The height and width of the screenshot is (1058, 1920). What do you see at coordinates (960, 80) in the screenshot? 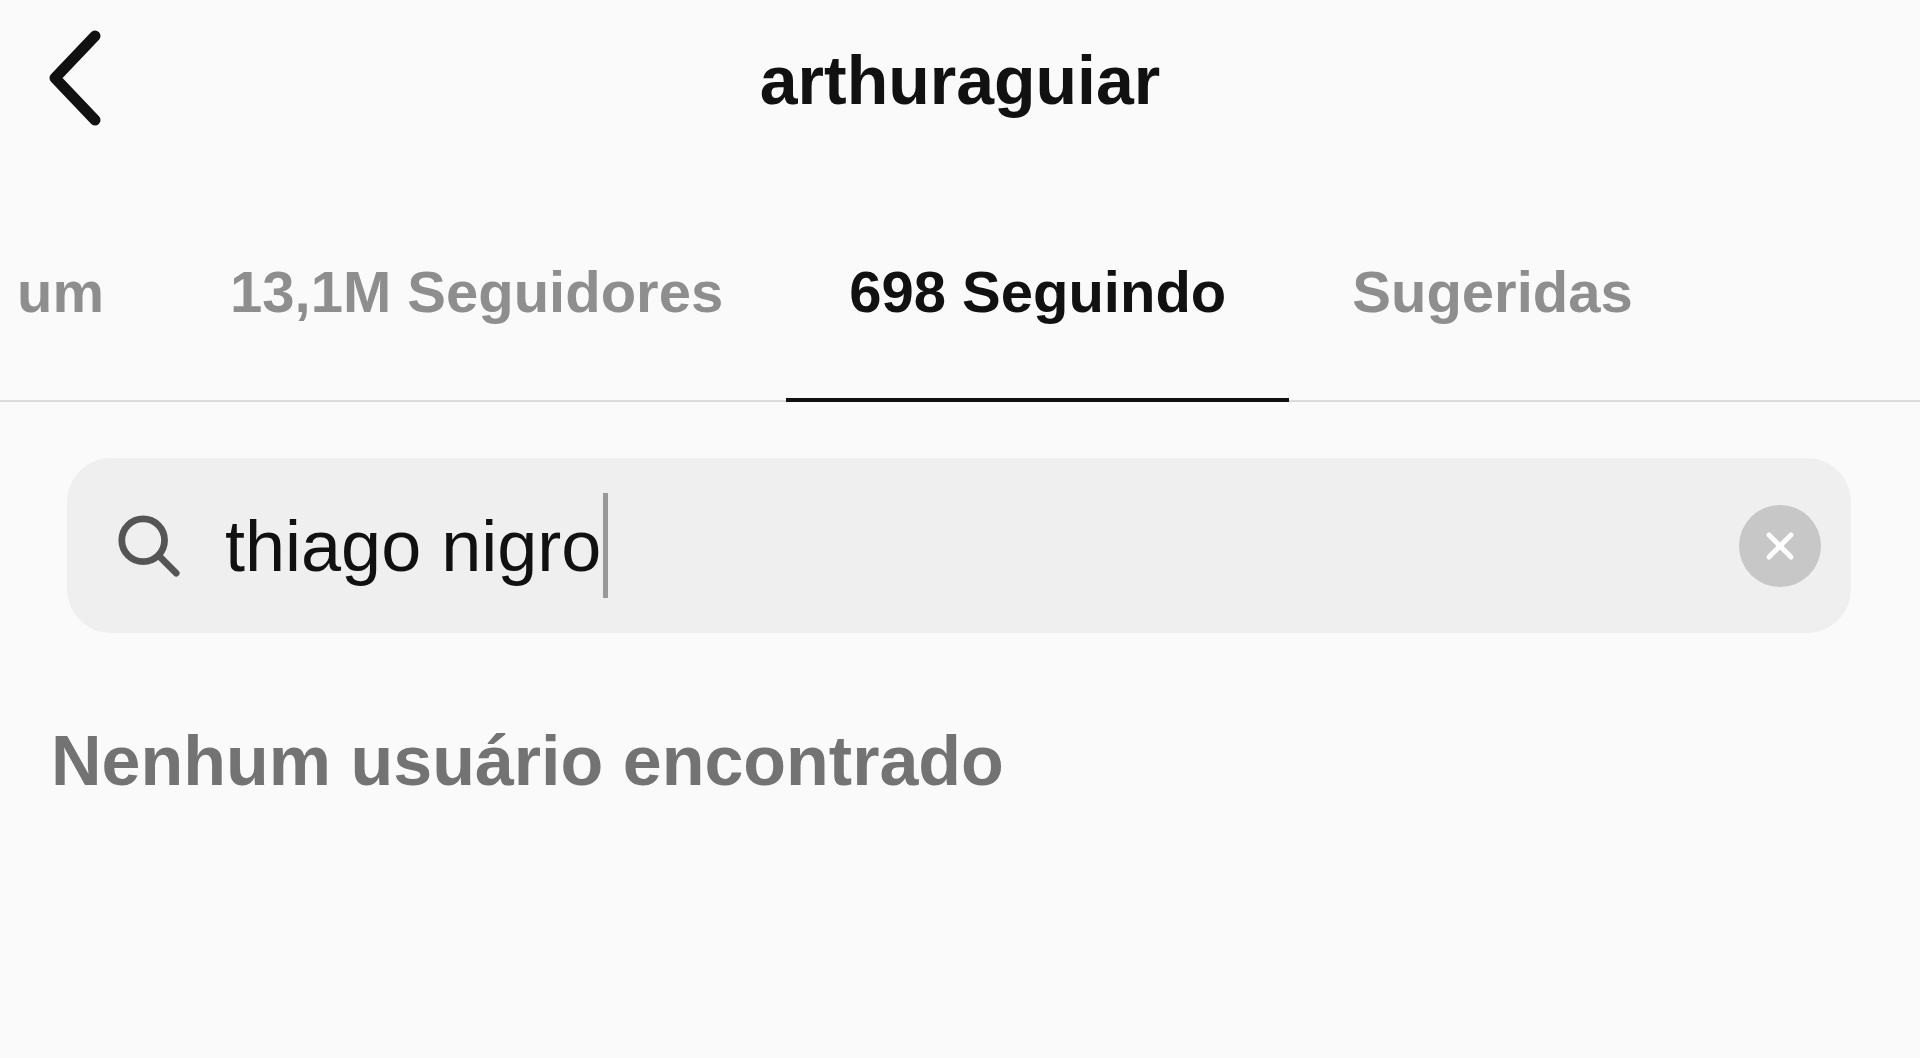
I see `profile-username: arthuraguiar` at bounding box center [960, 80].